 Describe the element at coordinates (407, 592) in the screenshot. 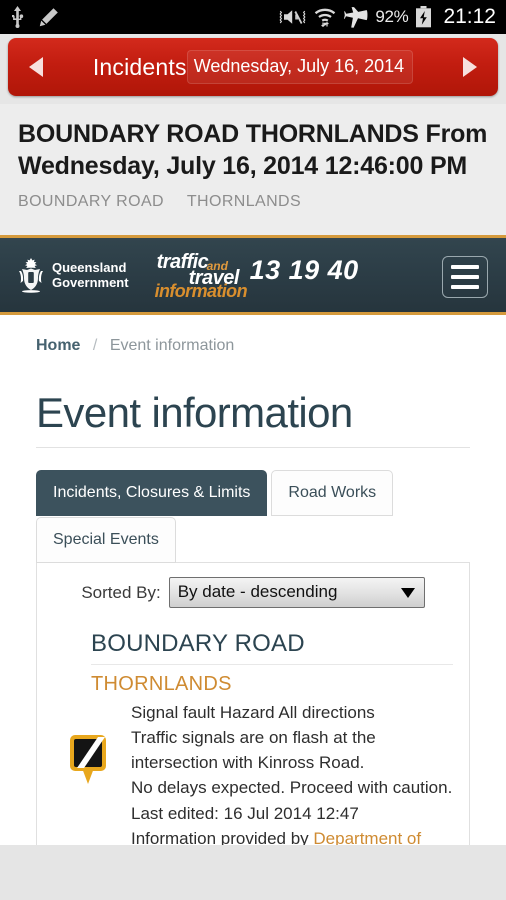

I see `chevron-down-icon` at that location.